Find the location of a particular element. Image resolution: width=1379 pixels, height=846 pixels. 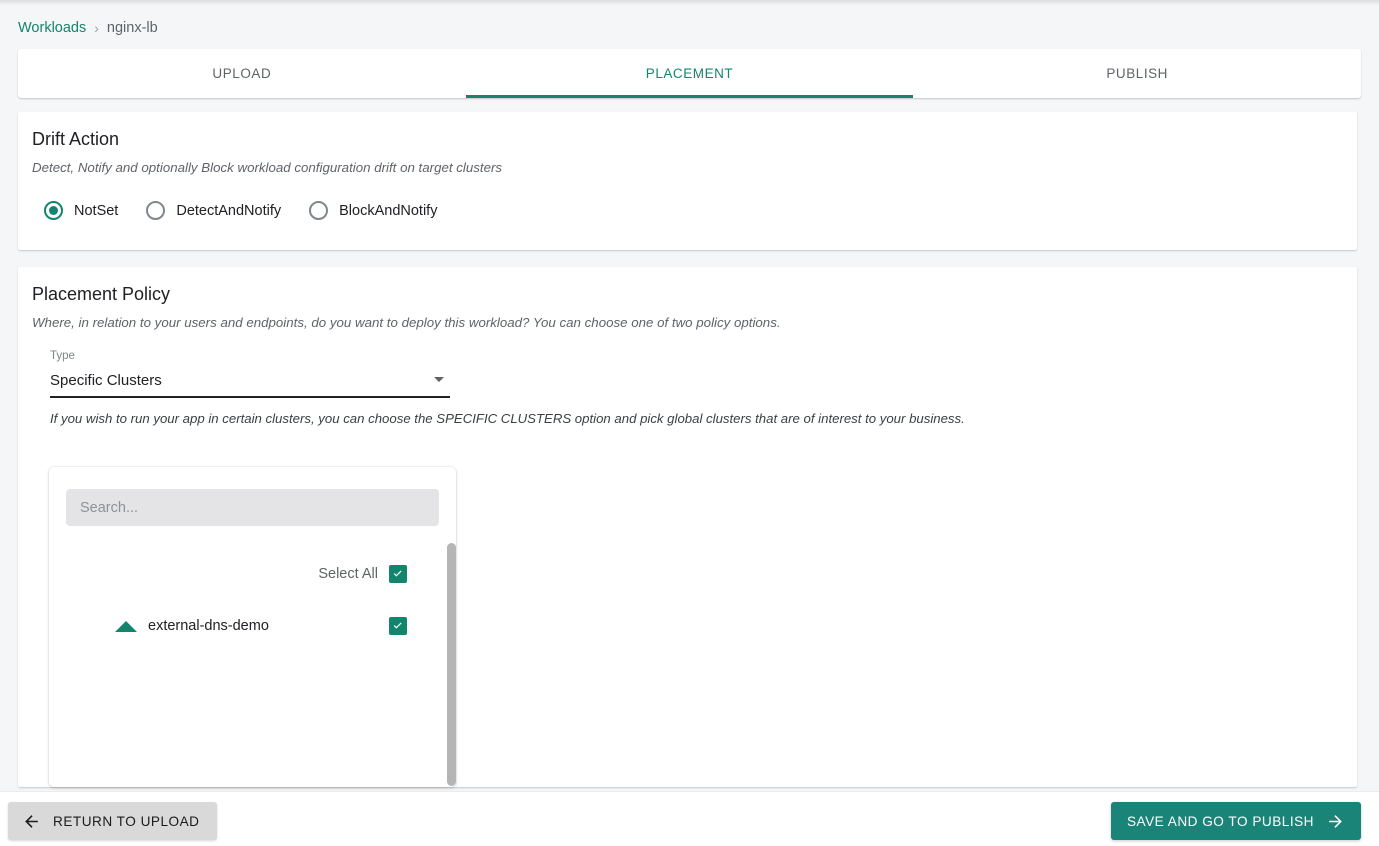

placement-type-label: Type is located at coordinates (62, 356).